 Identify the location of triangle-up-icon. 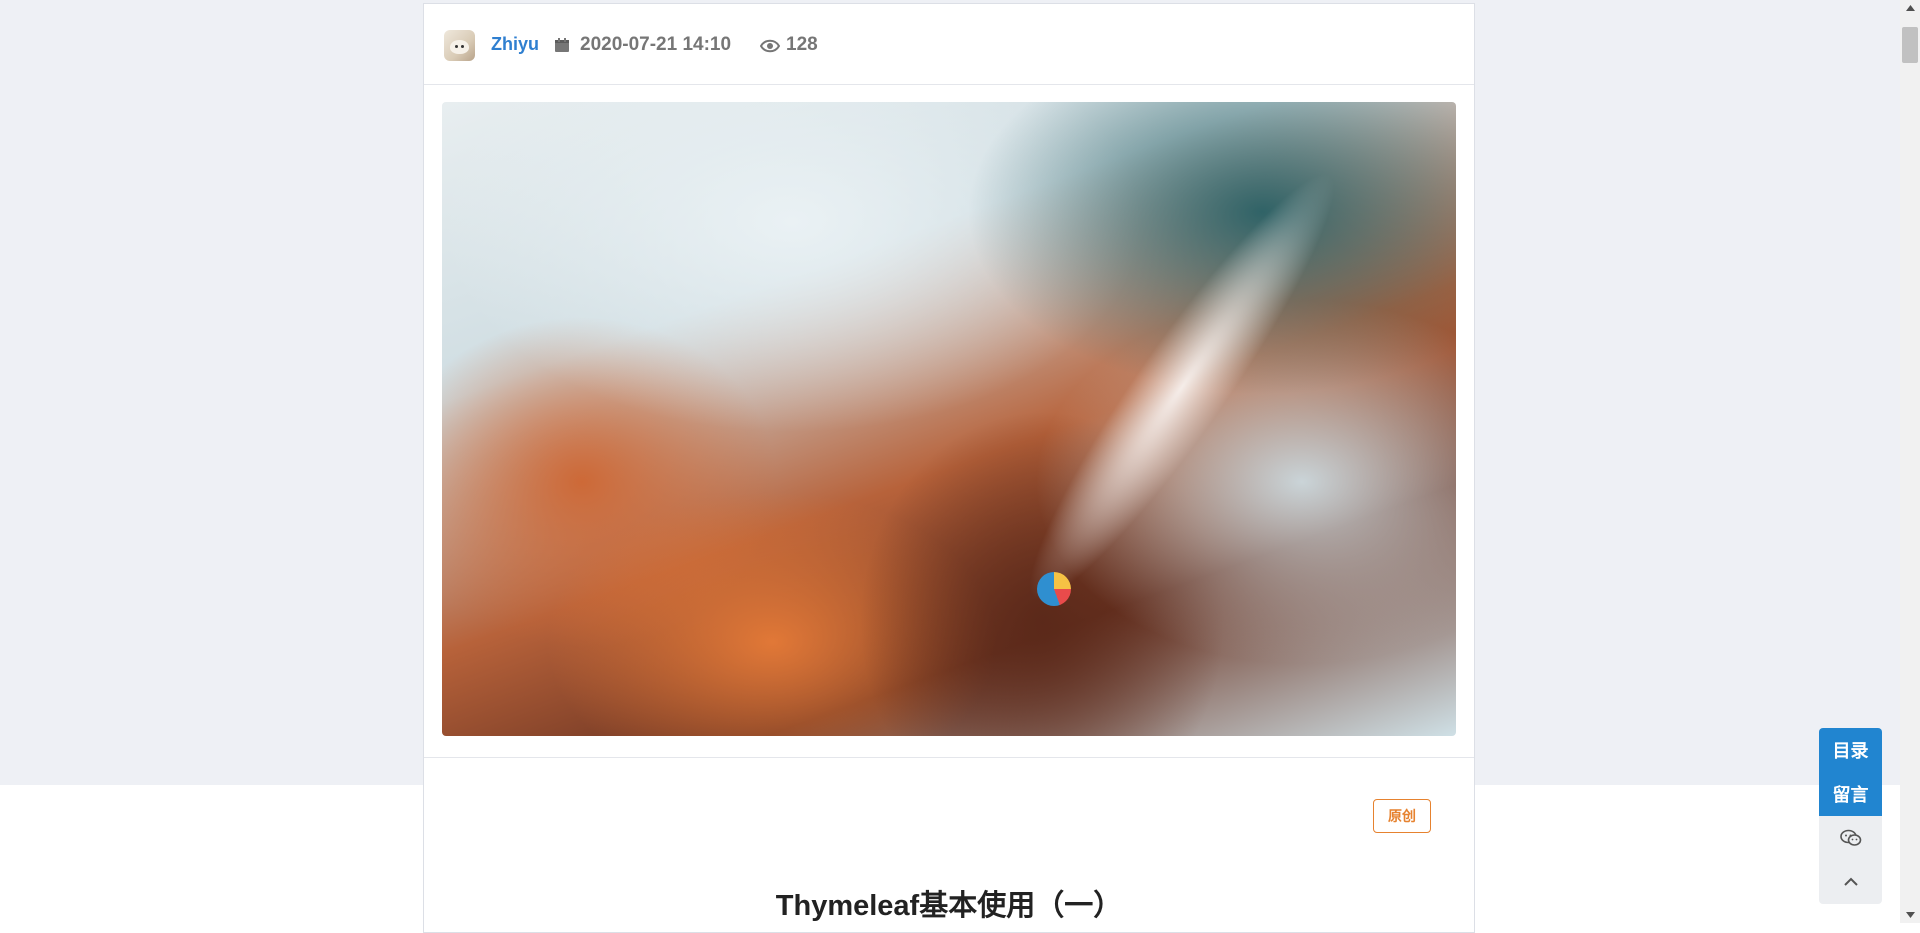
(1910, 8).